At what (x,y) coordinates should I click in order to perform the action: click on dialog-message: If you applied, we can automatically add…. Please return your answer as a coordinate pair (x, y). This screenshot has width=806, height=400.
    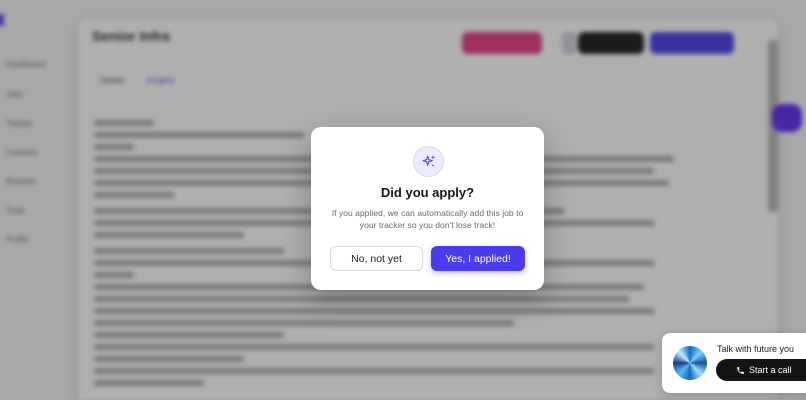
    Looking at the image, I should click on (427, 219).